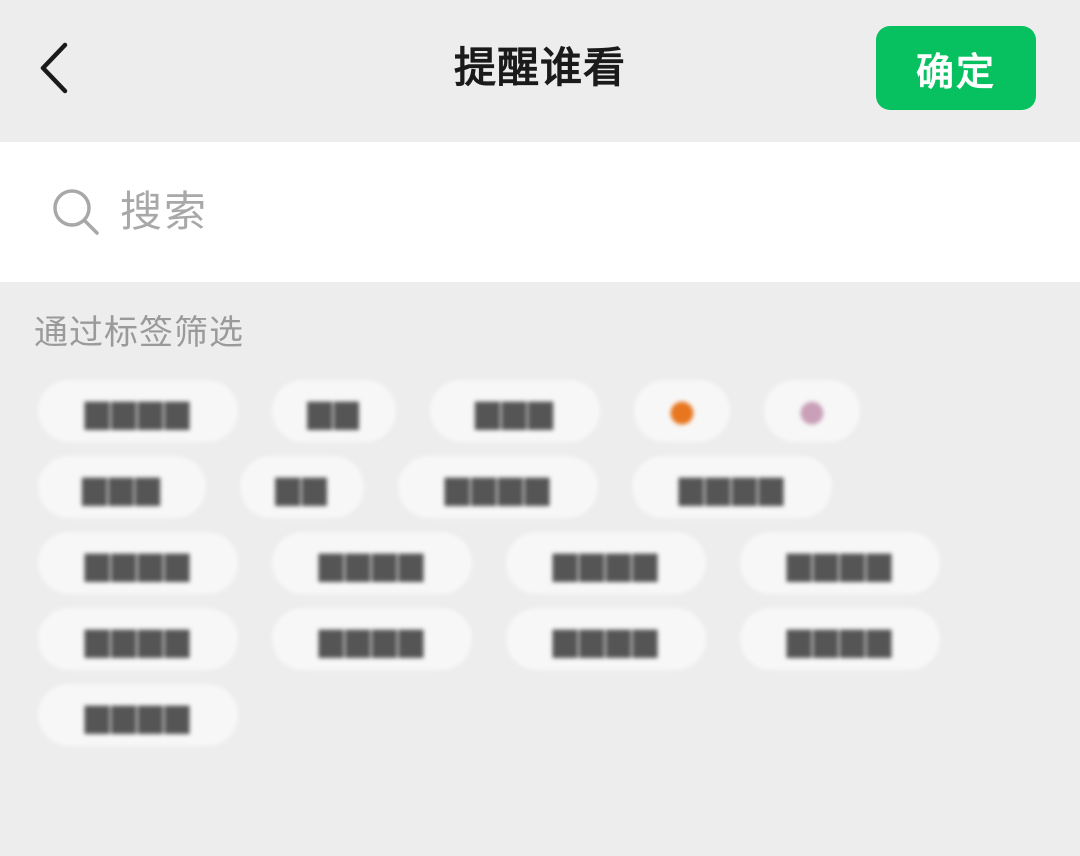 The width and height of the screenshot is (1080, 856). I want to click on tag-row: ▆▆▆ ▆▆ ▆▆▆▆ ▆▆▆▆, so click(548, 491).